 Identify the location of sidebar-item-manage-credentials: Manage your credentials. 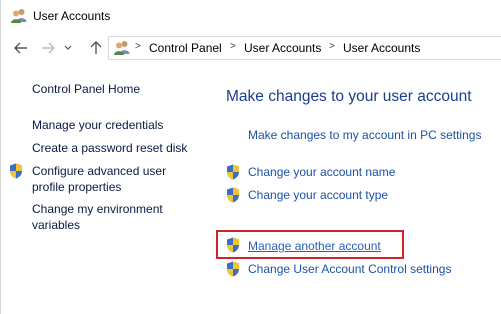
(97, 125).